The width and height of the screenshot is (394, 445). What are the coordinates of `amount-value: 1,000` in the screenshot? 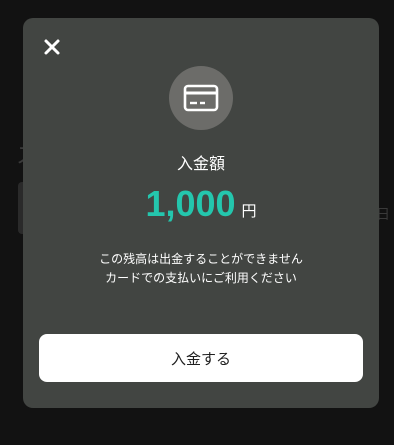 It's located at (190, 203).